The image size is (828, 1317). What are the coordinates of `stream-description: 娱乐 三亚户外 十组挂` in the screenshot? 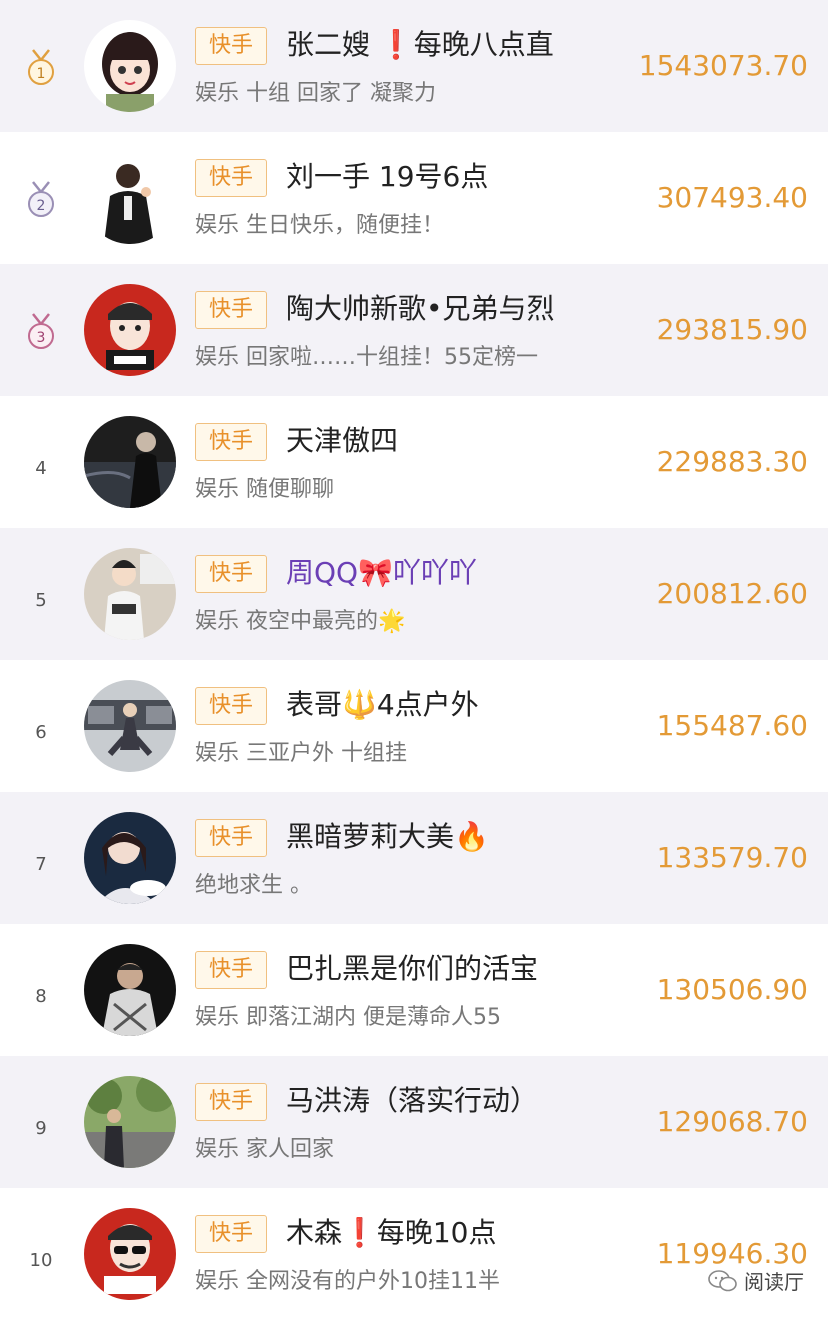 It's located at (301, 753).